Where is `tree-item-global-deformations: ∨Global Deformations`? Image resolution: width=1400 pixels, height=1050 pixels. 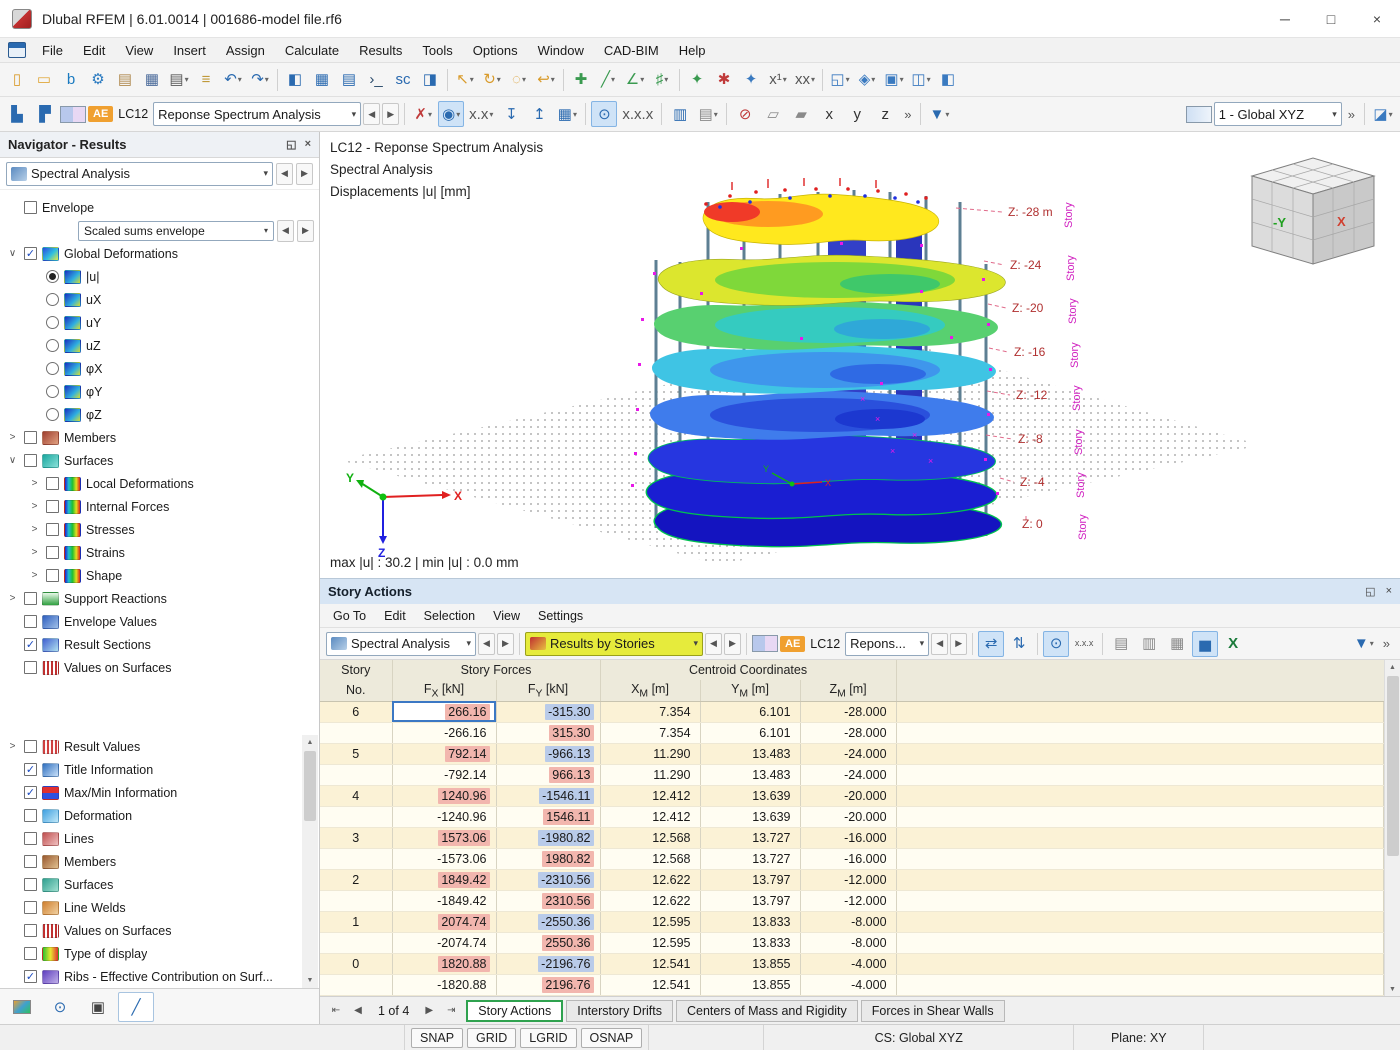 tree-item-global-deformations: ∨Global Deformations is located at coordinates (159, 253).